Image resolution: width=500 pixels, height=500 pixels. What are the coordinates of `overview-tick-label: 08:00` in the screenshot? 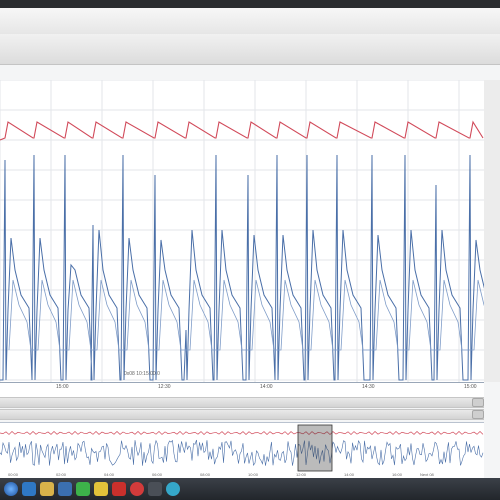 It's located at (205, 474).